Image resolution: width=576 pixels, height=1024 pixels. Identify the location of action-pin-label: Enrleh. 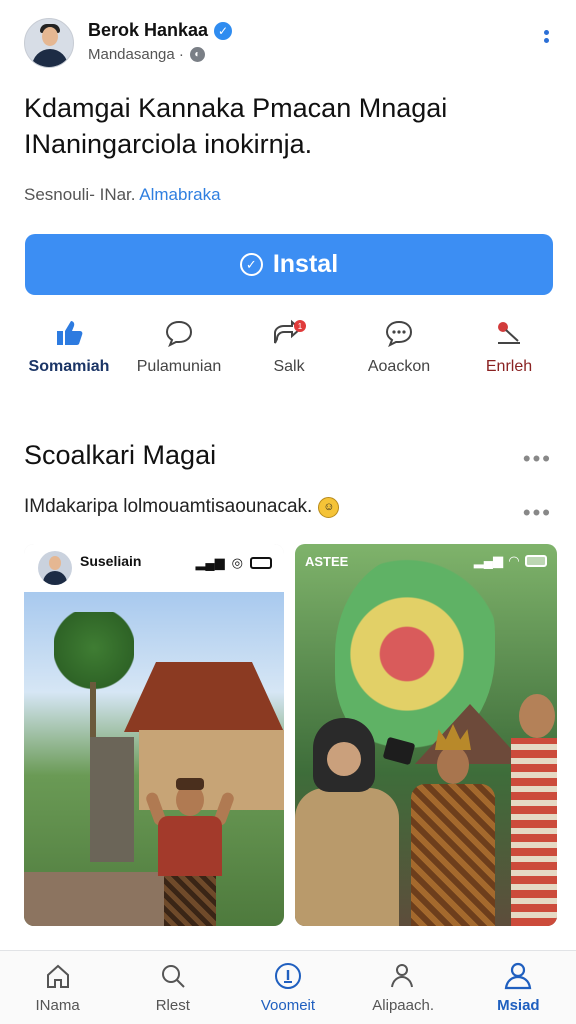
(509, 366).